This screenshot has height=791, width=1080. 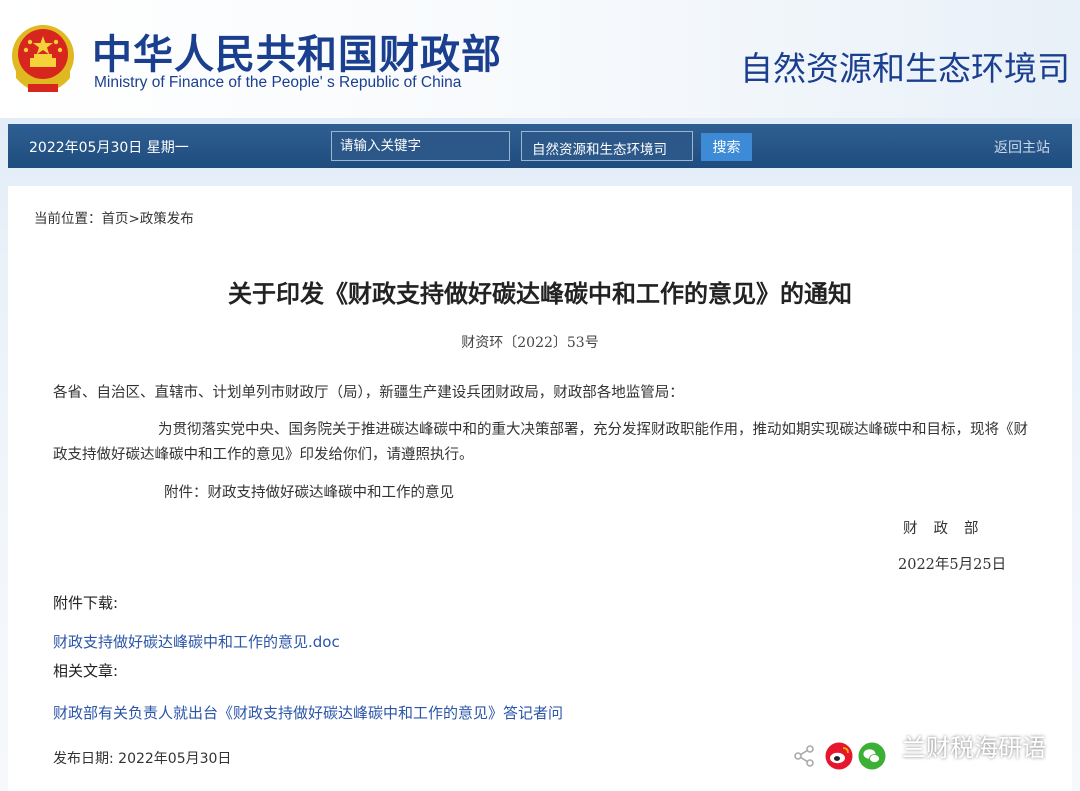 I want to click on share-icon, so click(x=804, y=756).